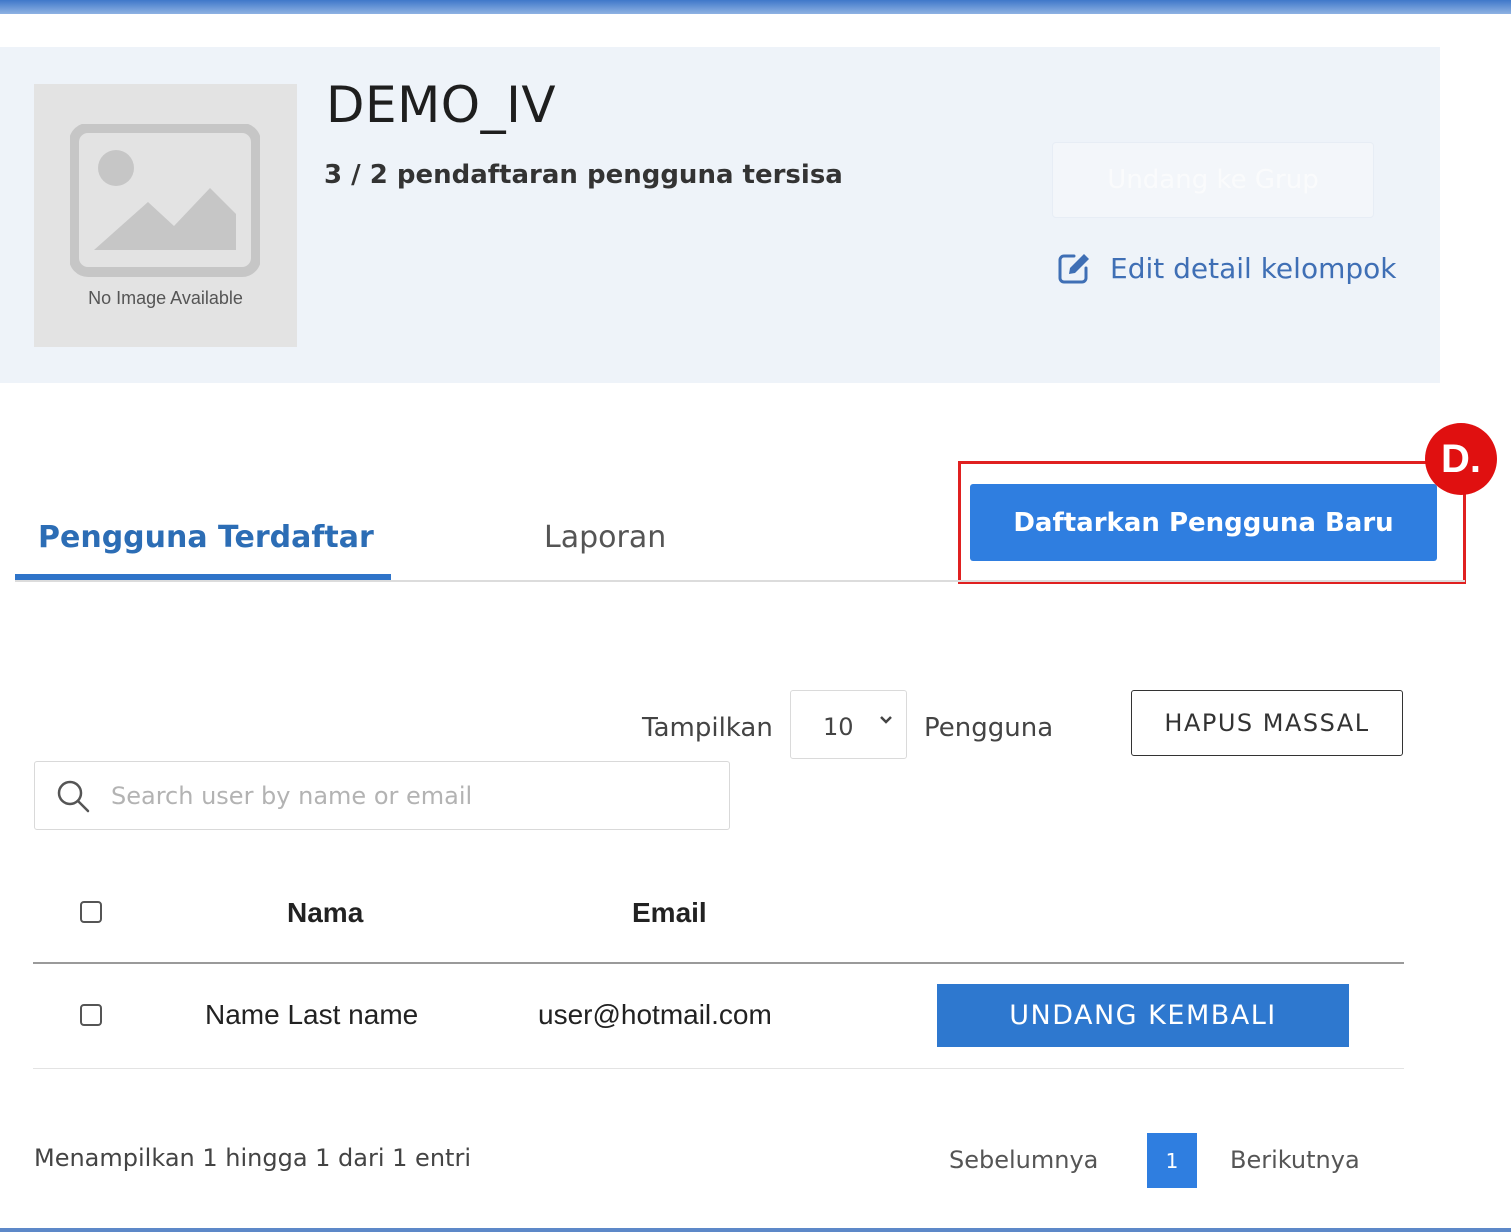  Describe the element at coordinates (1203, 522) in the screenshot. I see `register-new-user-button: Daftarkan Pengguna Baru` at that location.